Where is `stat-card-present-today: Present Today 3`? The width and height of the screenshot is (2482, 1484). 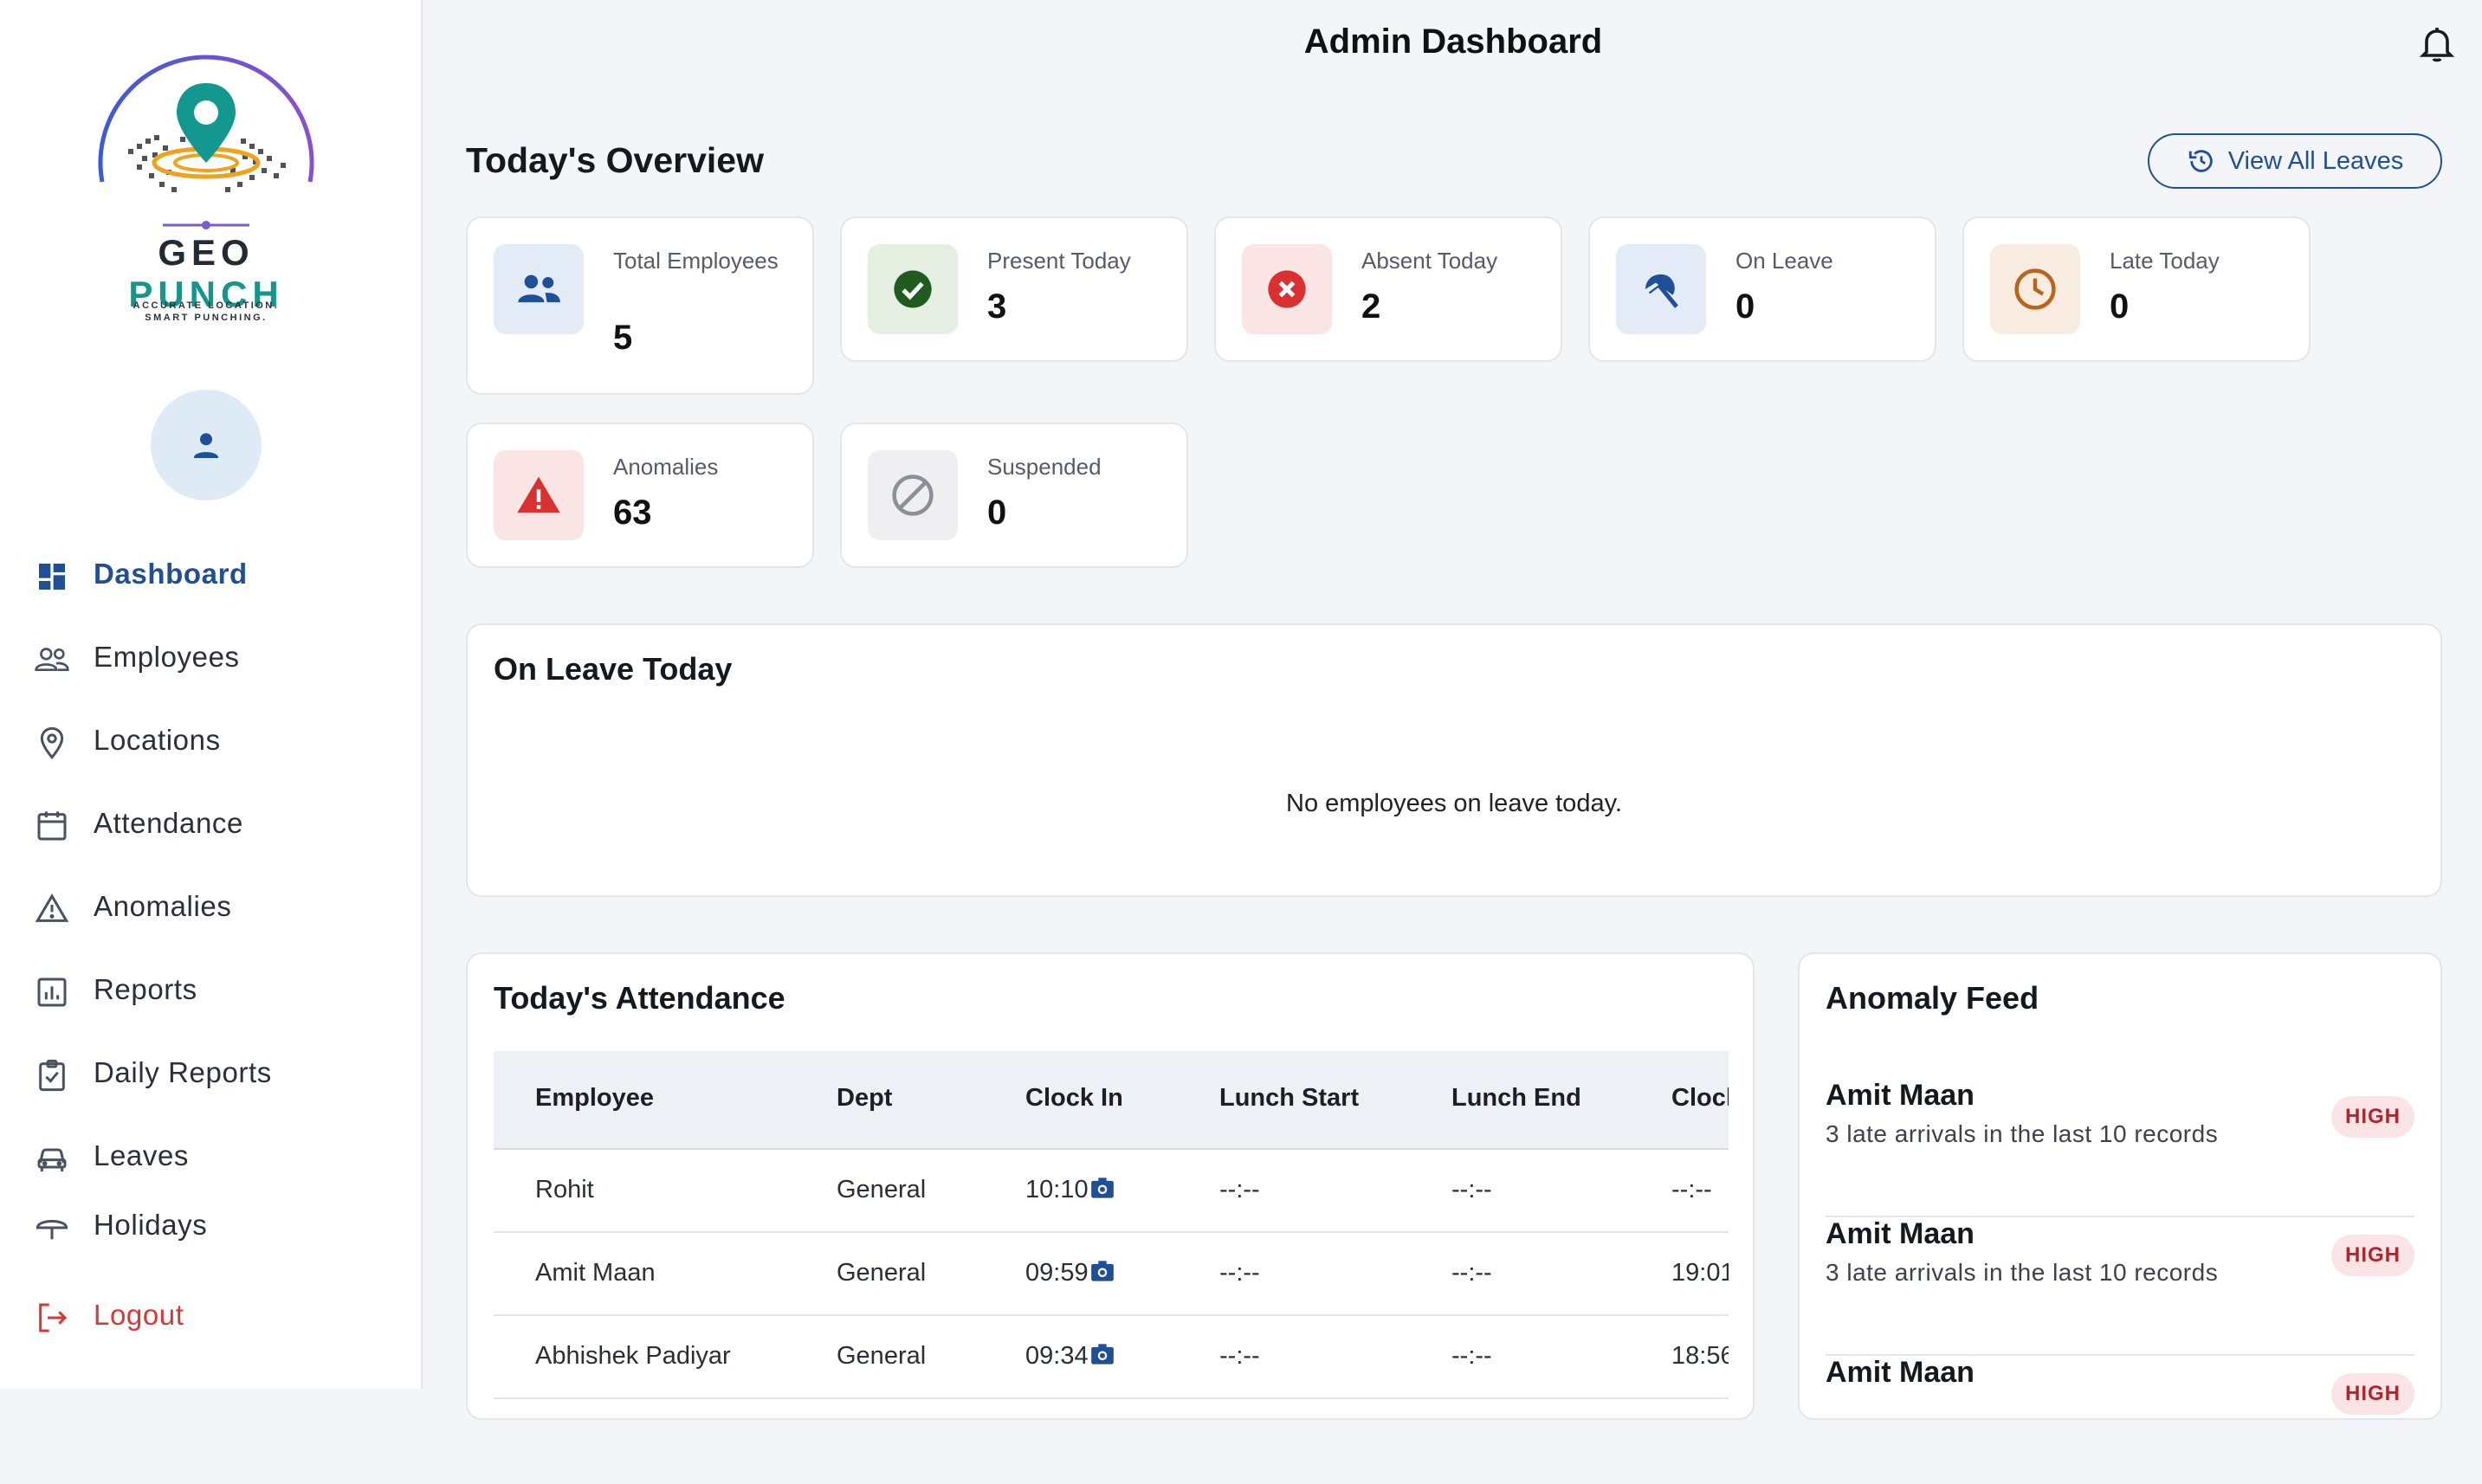 stat-card-present-today: Present Today 3 is located at coordinates (1014, 289).